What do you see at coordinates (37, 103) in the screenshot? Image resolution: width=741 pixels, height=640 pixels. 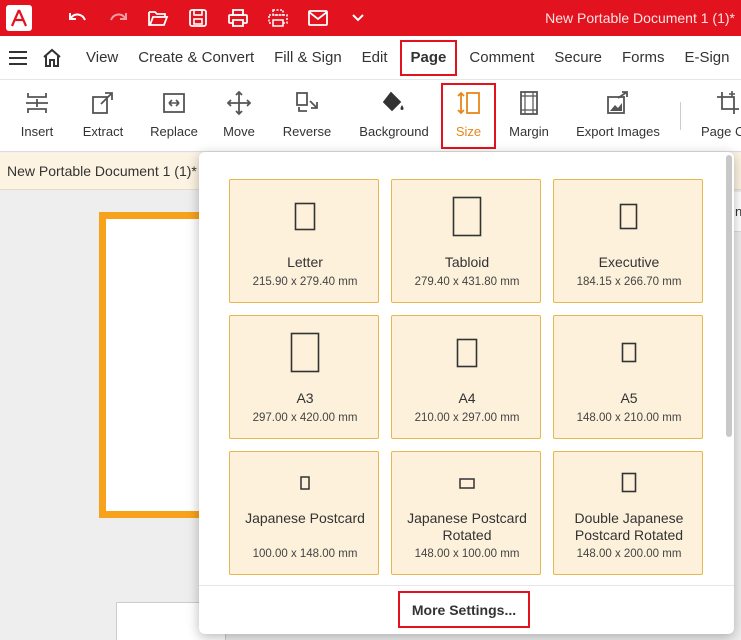 I see `insert-page-icon` at bounding box center [37, 103].